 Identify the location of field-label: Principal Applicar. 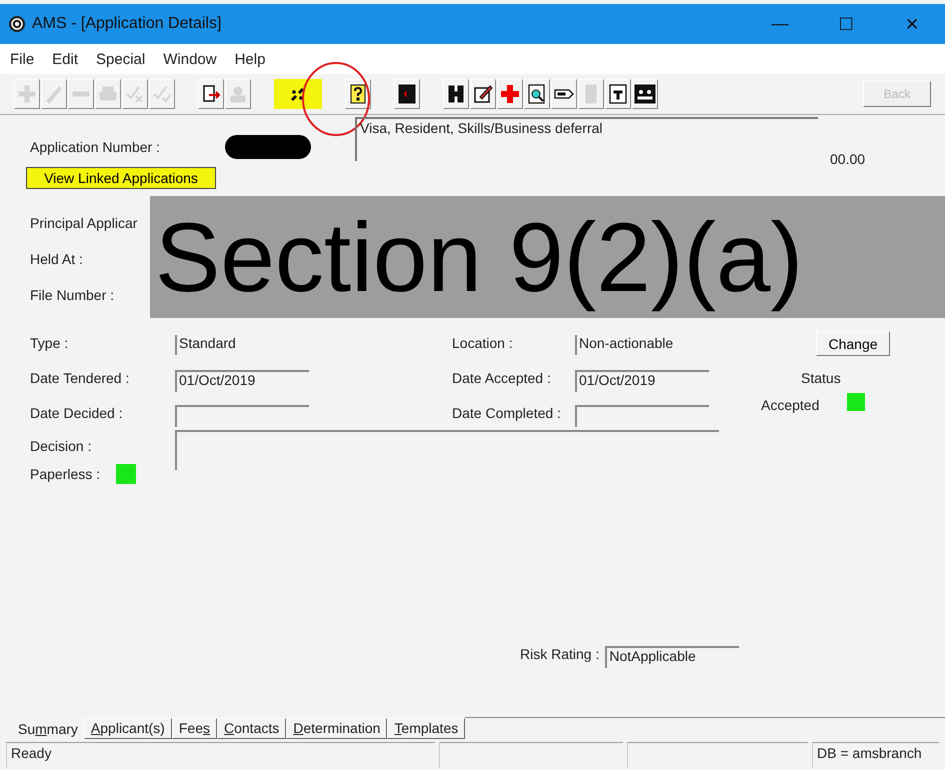
(84, 224).